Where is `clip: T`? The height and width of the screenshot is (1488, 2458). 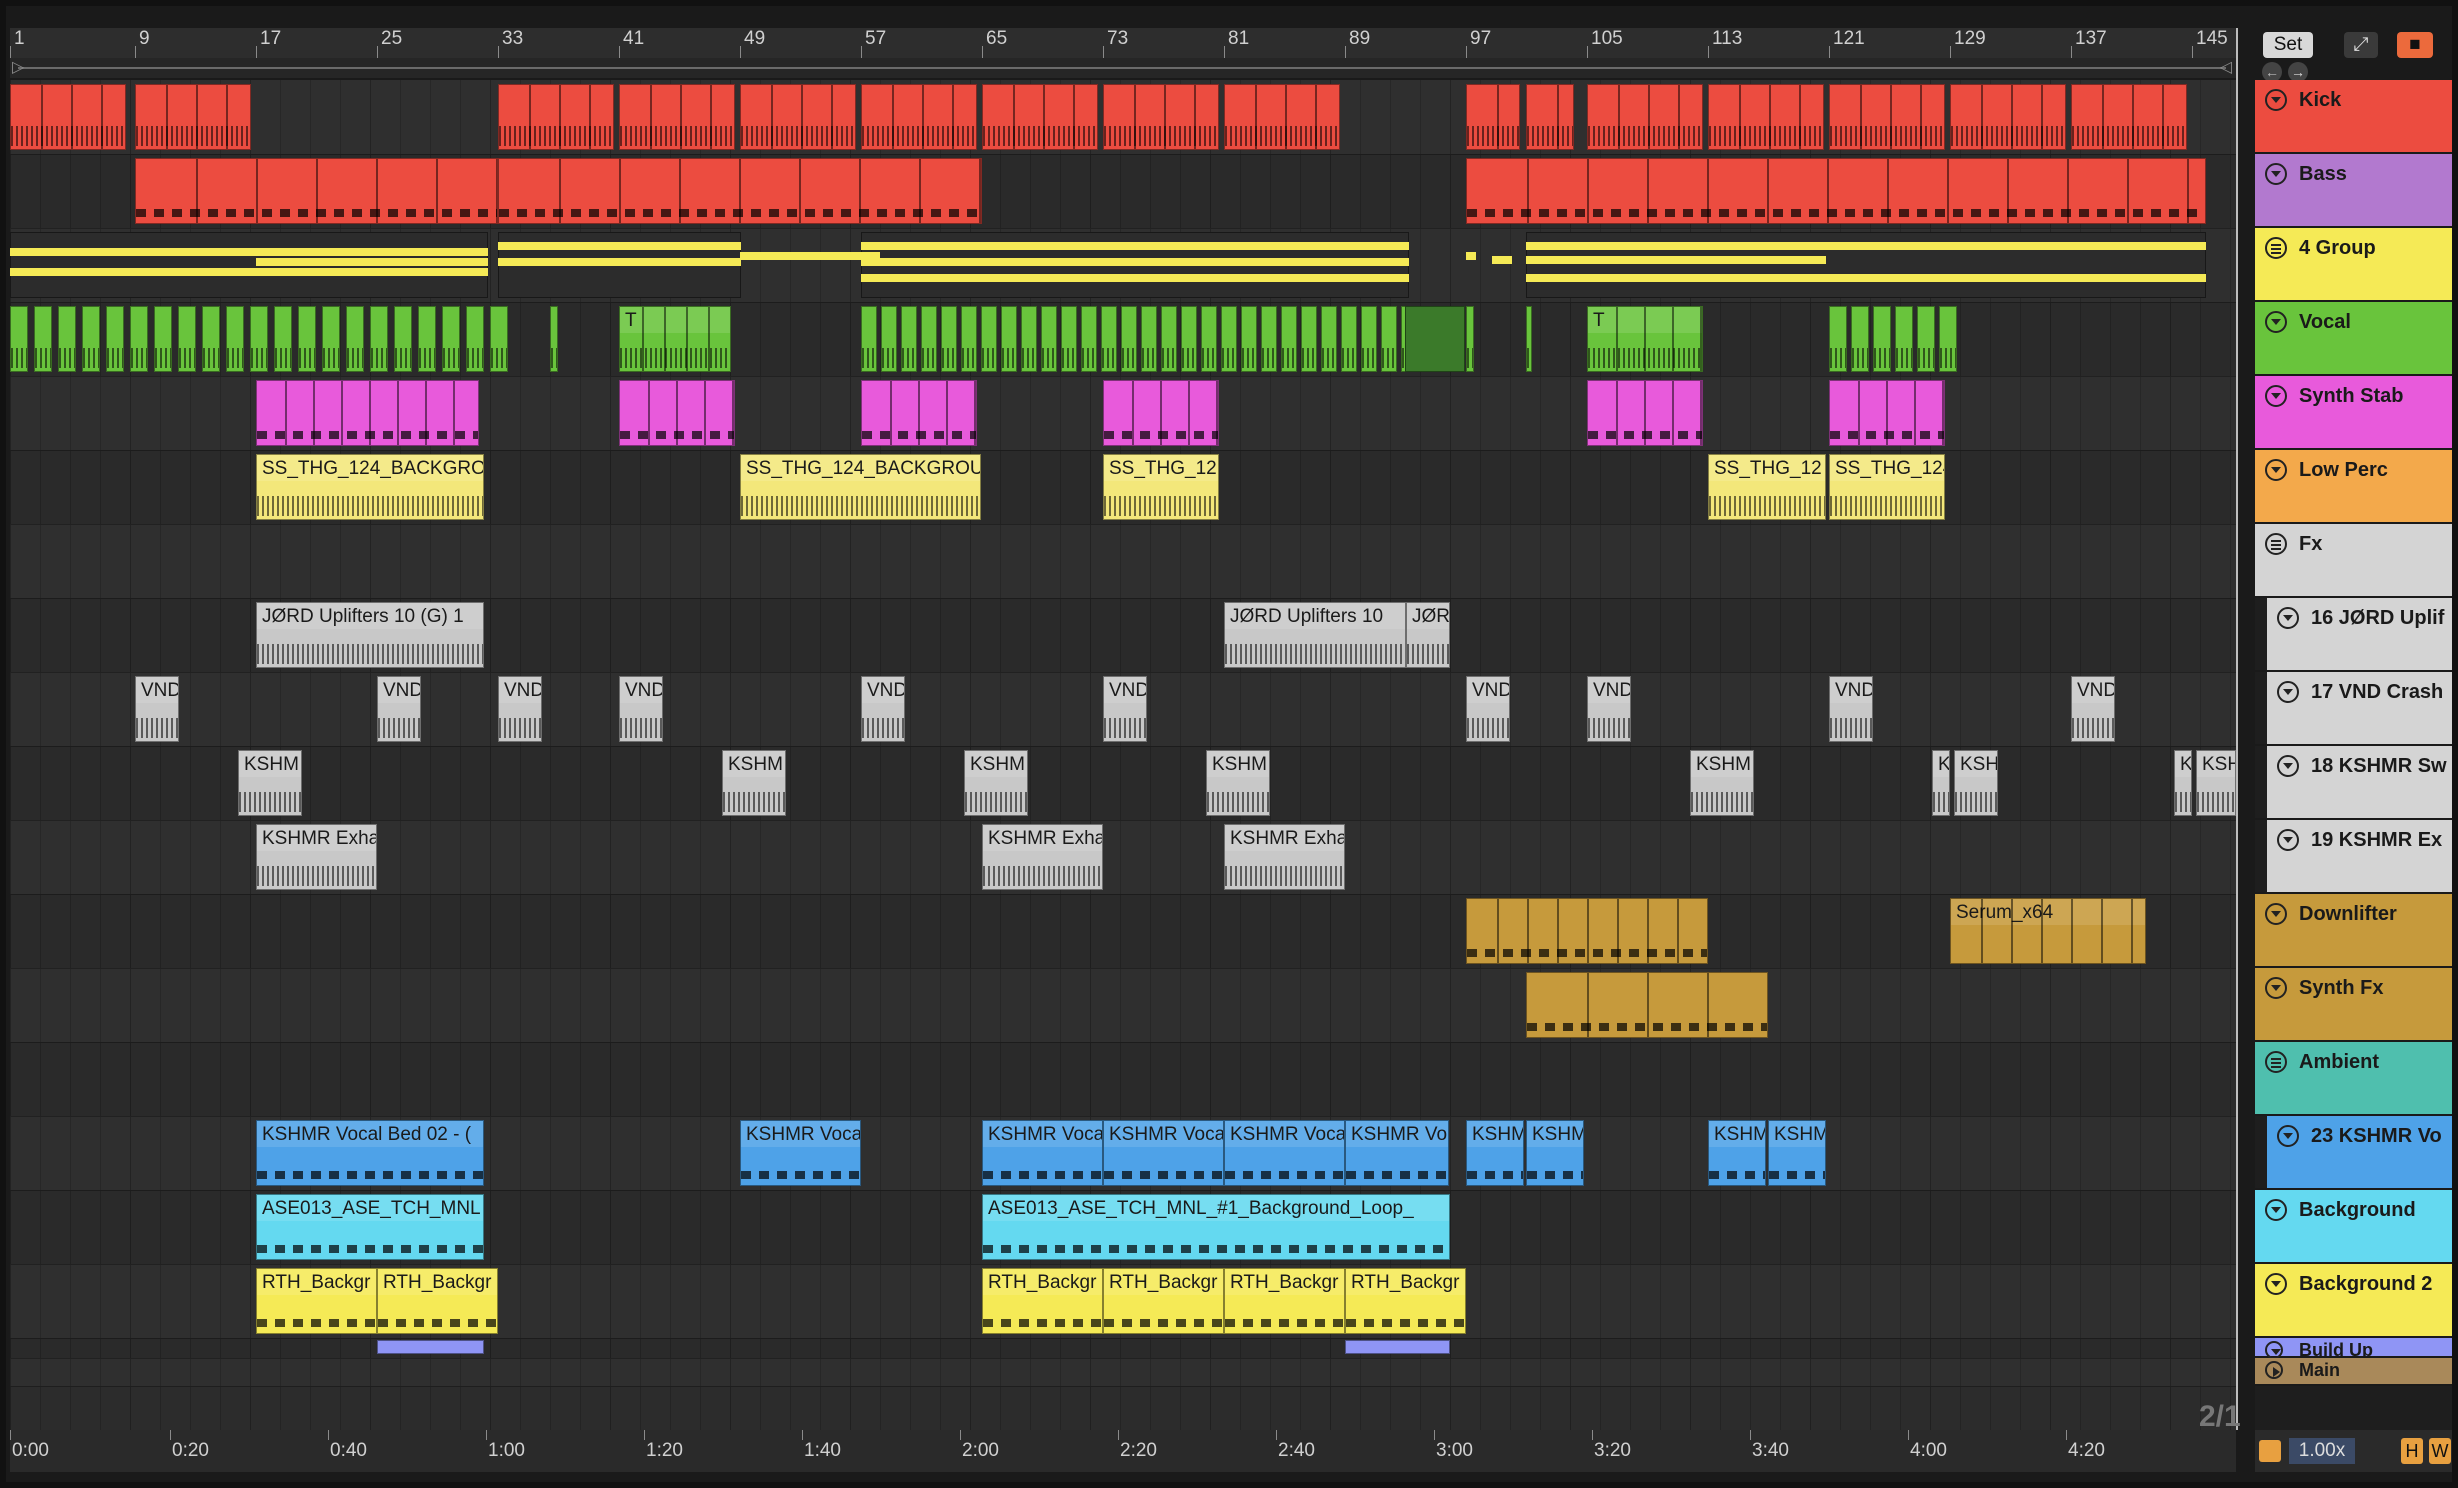 clip: T is located at coordinates (675, 339).